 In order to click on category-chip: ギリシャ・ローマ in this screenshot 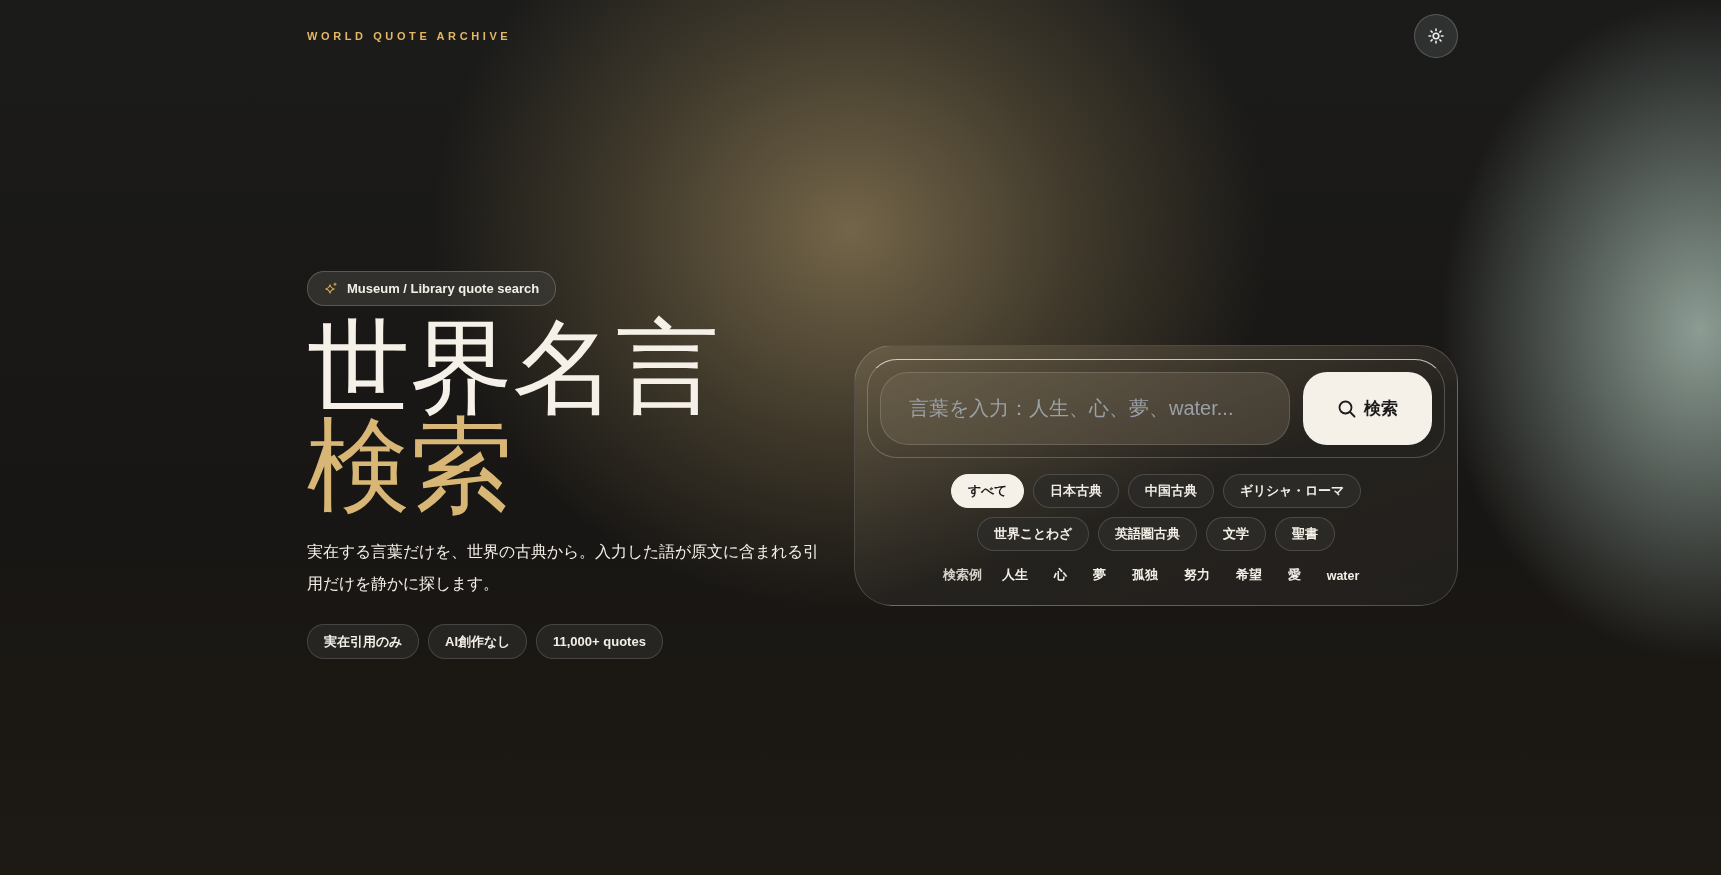, I will do `click(1292, 491)`.